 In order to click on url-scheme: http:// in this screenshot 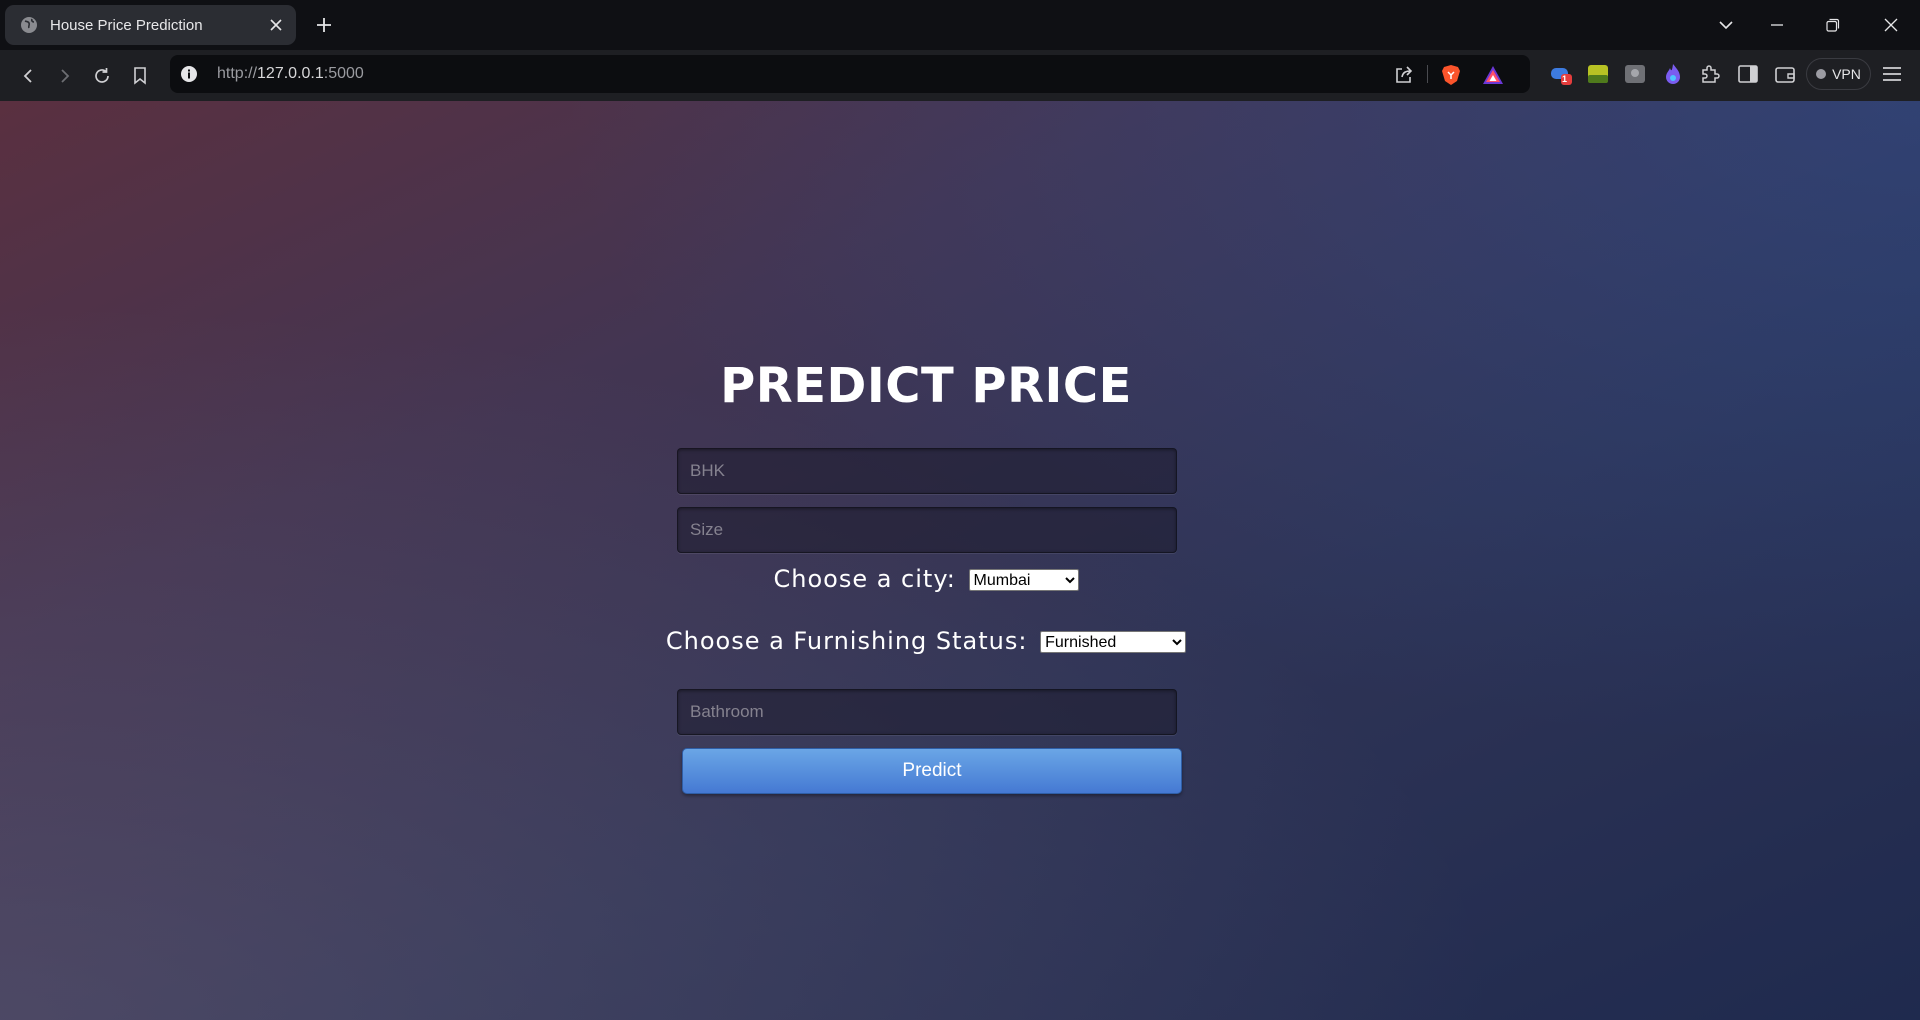, I will do `click(237, 73)`.